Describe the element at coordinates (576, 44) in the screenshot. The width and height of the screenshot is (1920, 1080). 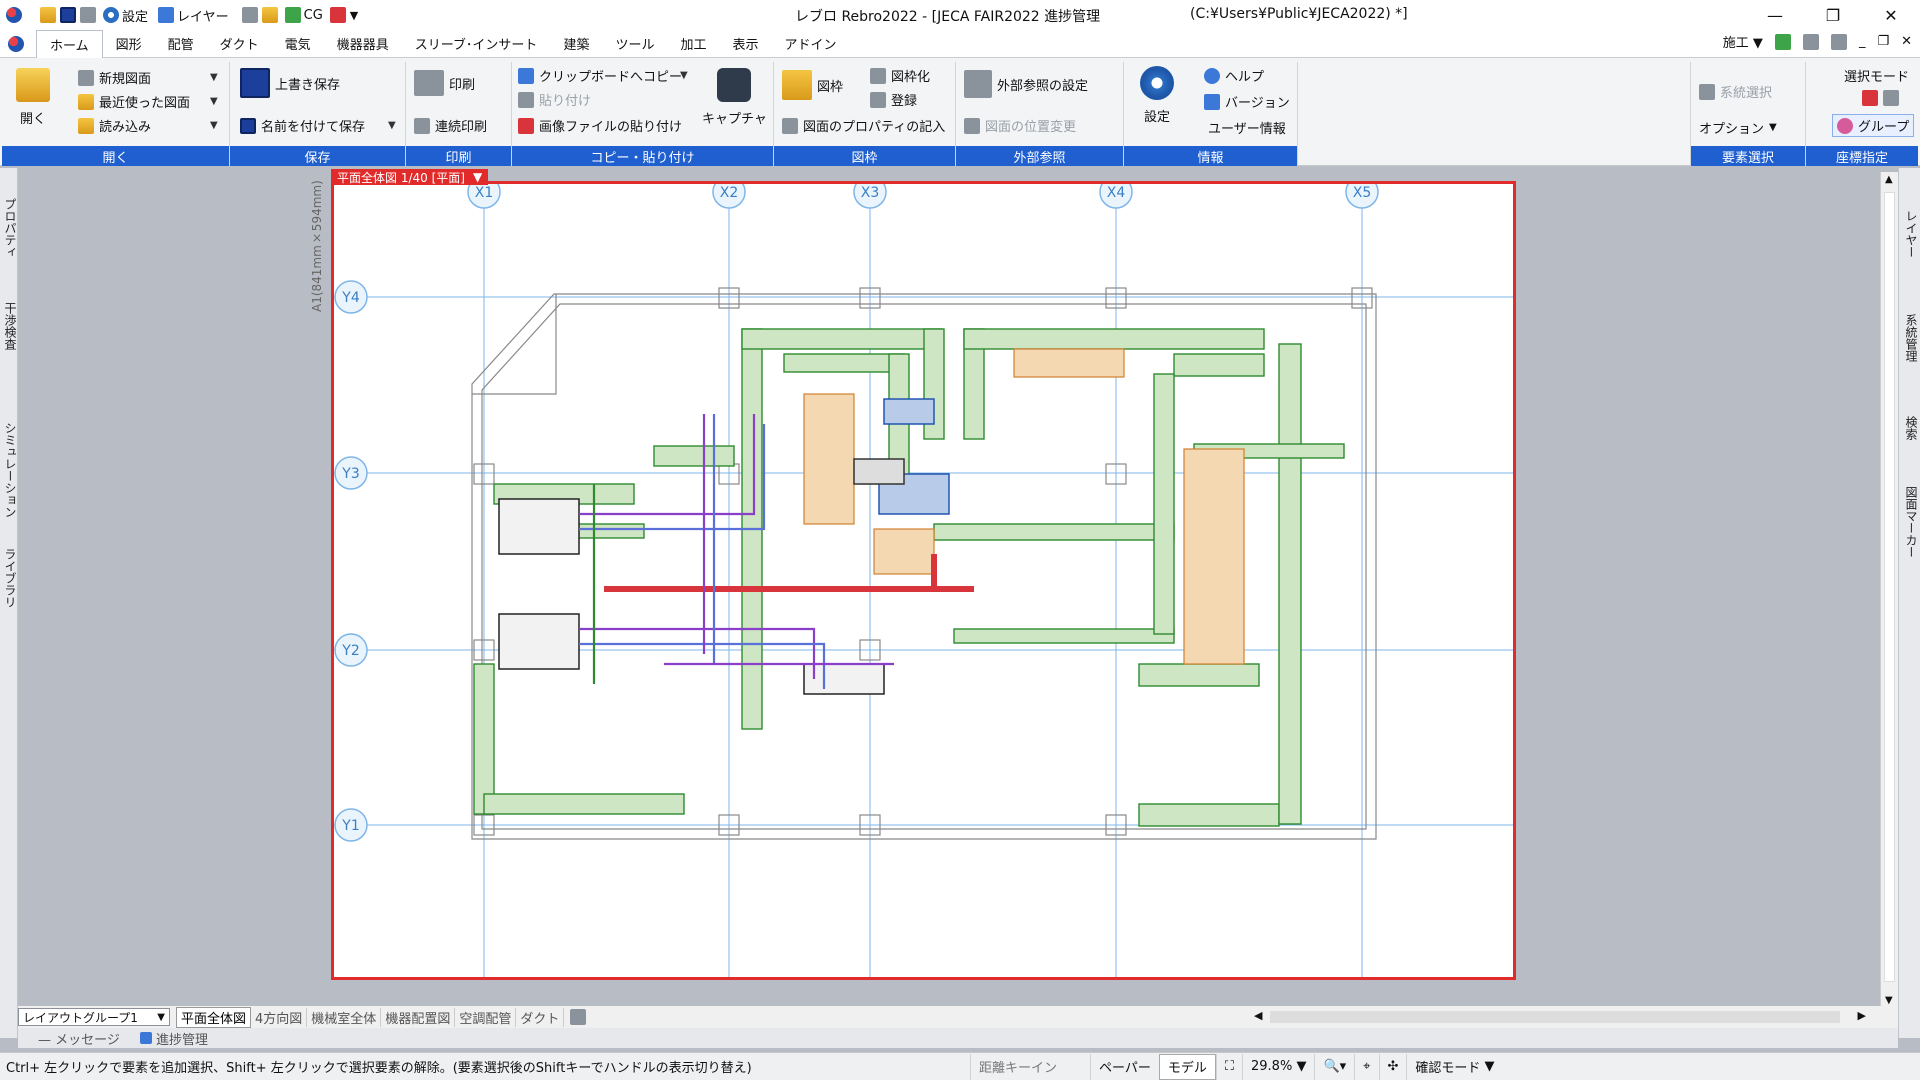
I see `tab-architecture: 建築` at that location.